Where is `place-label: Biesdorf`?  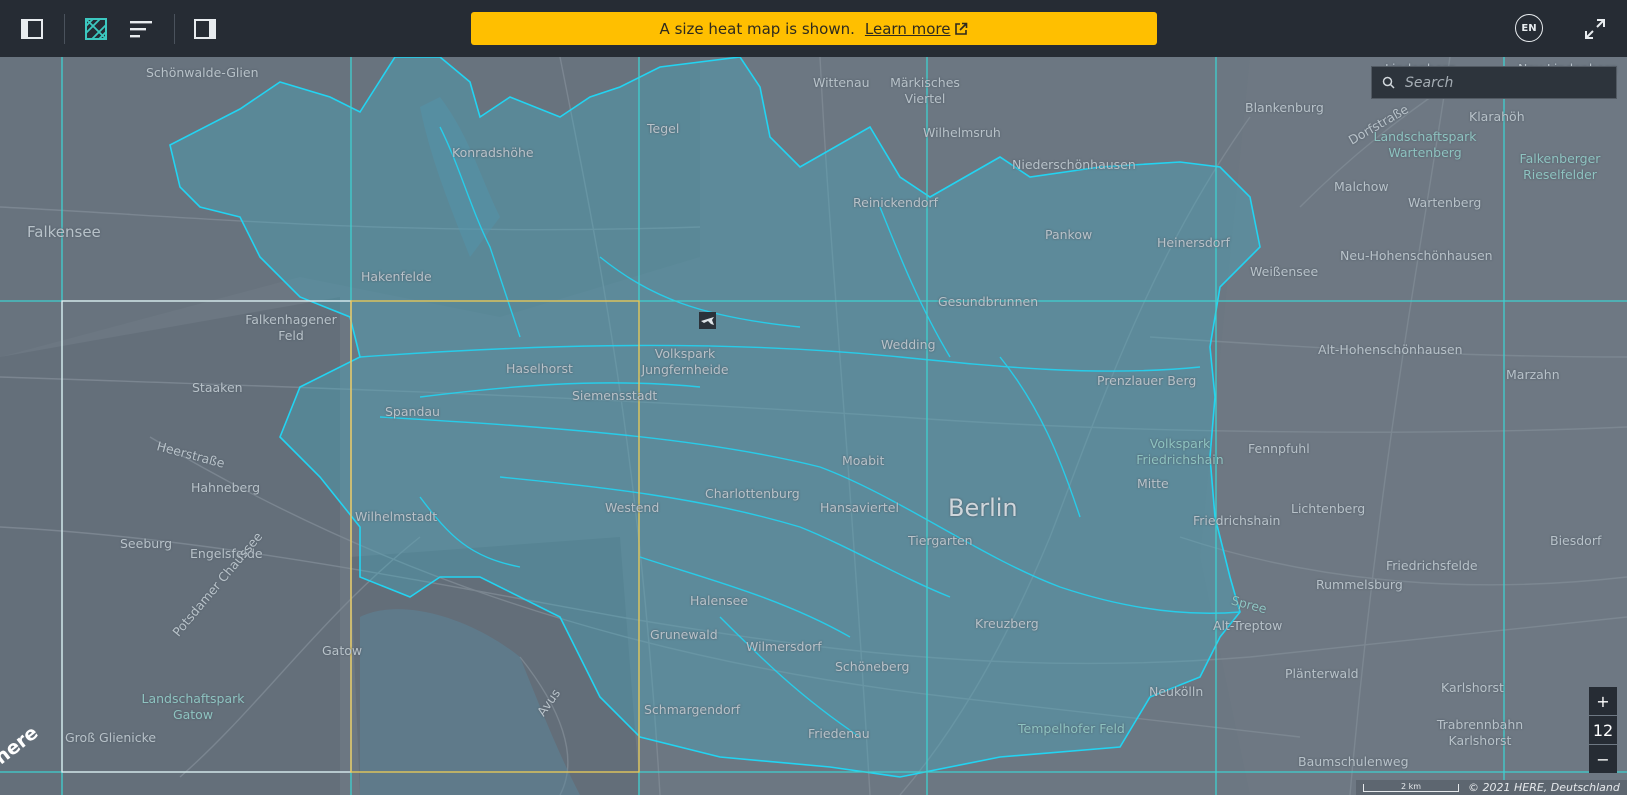 place-label: Biesdorf is located at coordinates (1576, 540).